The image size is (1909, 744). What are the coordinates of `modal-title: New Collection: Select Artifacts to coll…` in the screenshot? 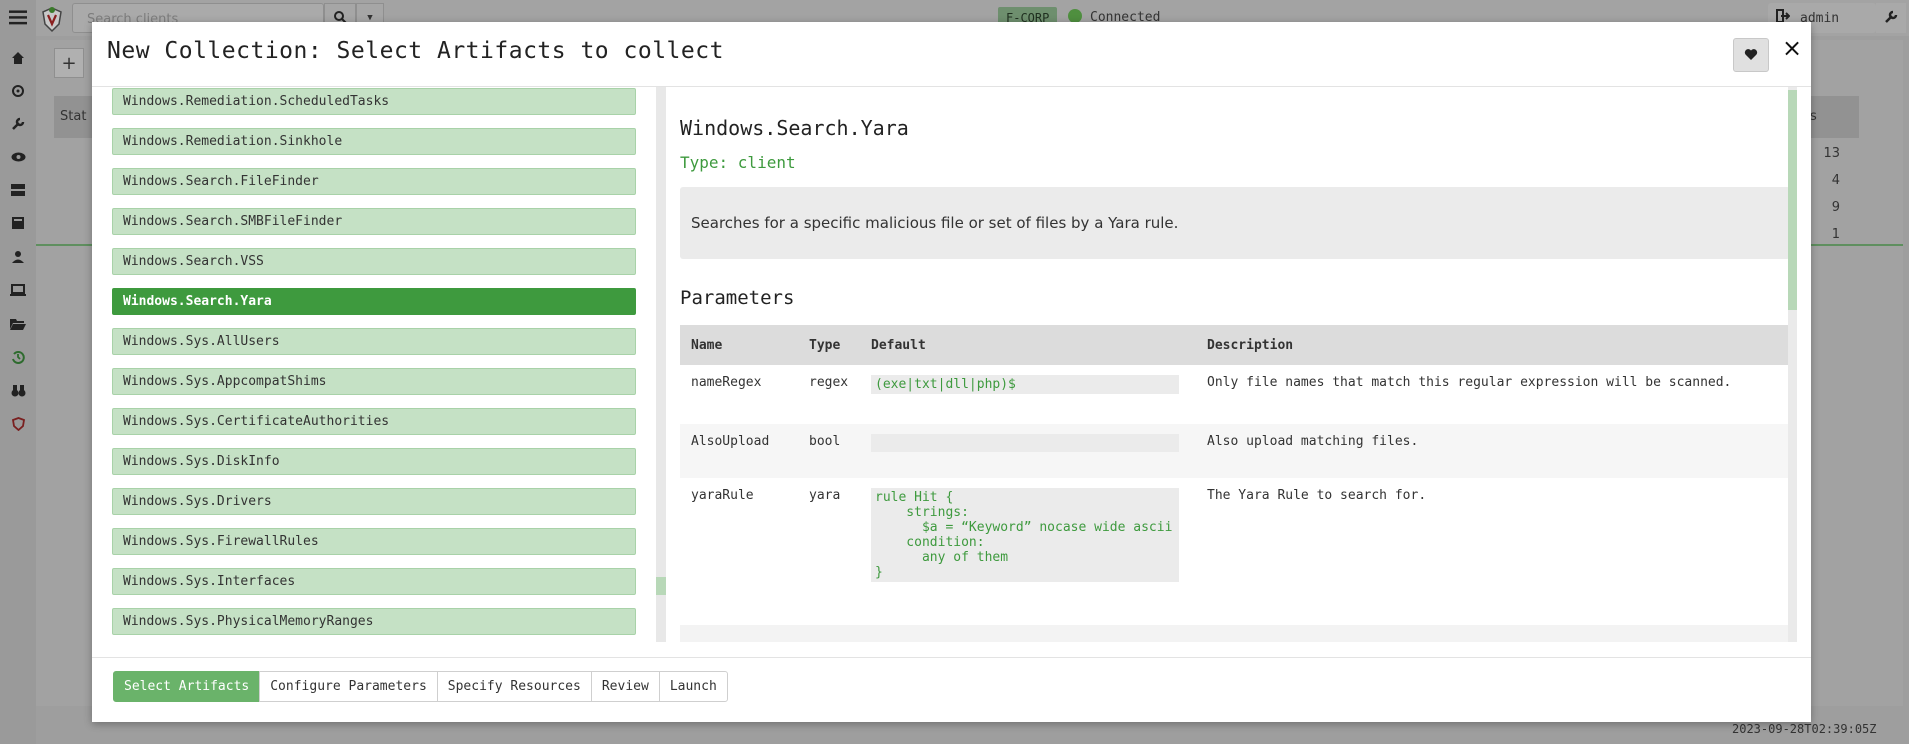 It's located at (415, 51).